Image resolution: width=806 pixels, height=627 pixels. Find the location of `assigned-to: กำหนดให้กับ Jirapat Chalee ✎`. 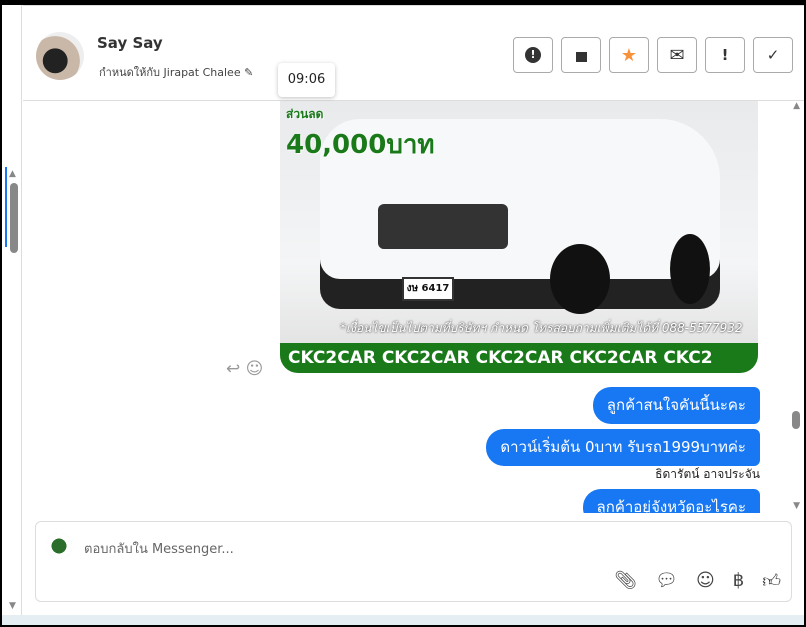

assigned-to: กำหนดให้กับ Jirapat Chalee ✎ is located at coordinates (176, 72).